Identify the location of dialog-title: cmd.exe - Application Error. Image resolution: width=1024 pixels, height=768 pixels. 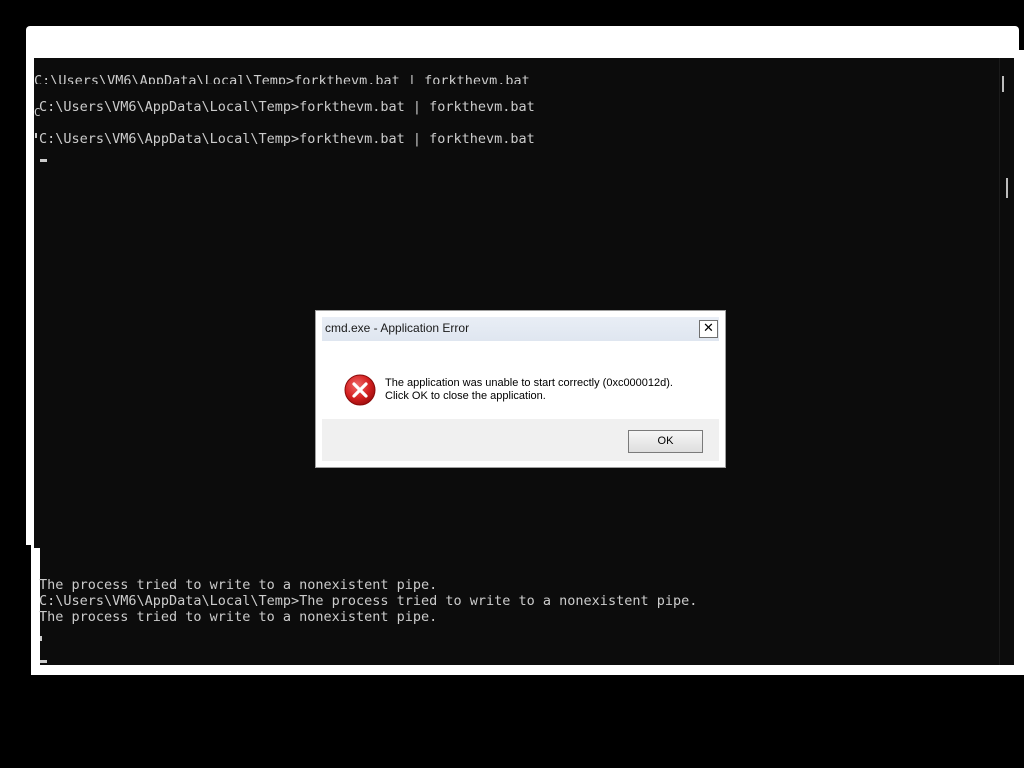
(397, 328).